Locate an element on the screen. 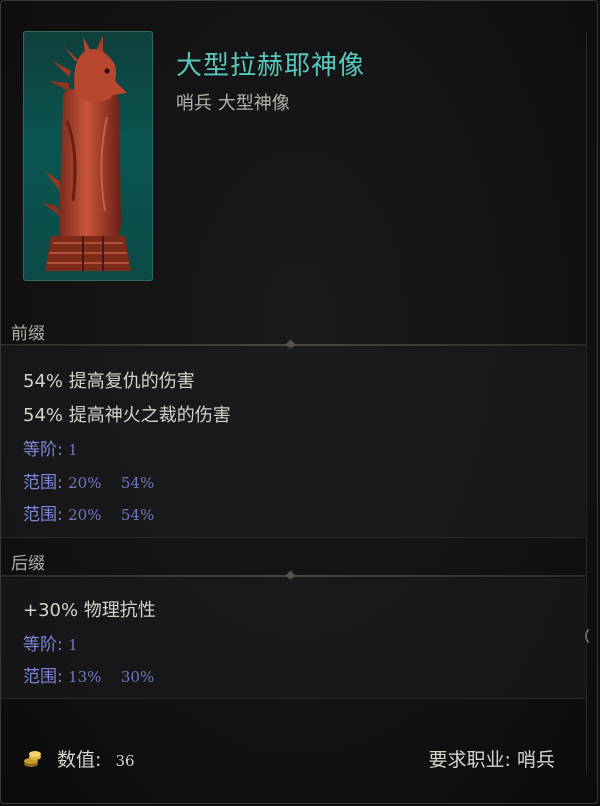 This screenshot has height=806, width=600. prefix-tier: 等阶: 1 is located at coordinates (50, 447).